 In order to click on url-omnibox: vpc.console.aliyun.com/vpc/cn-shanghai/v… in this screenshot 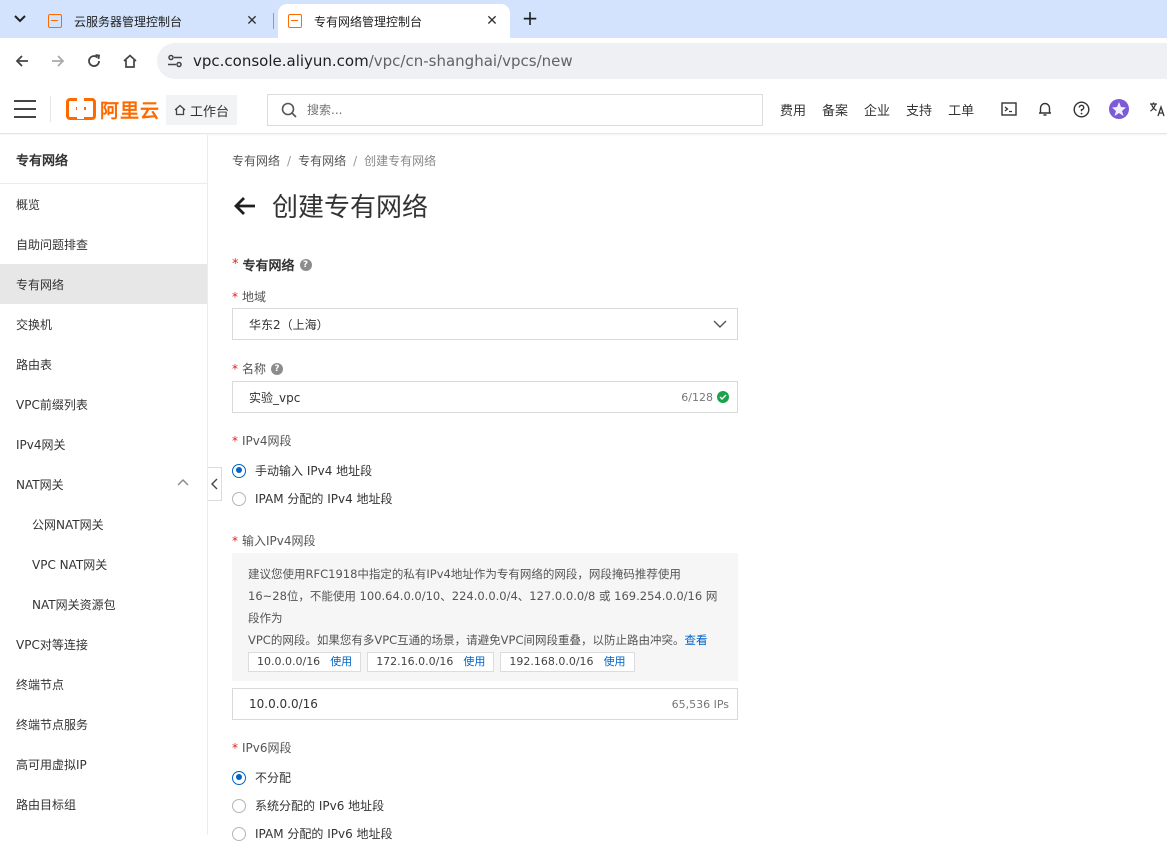, I will do `click(662, 61)`.